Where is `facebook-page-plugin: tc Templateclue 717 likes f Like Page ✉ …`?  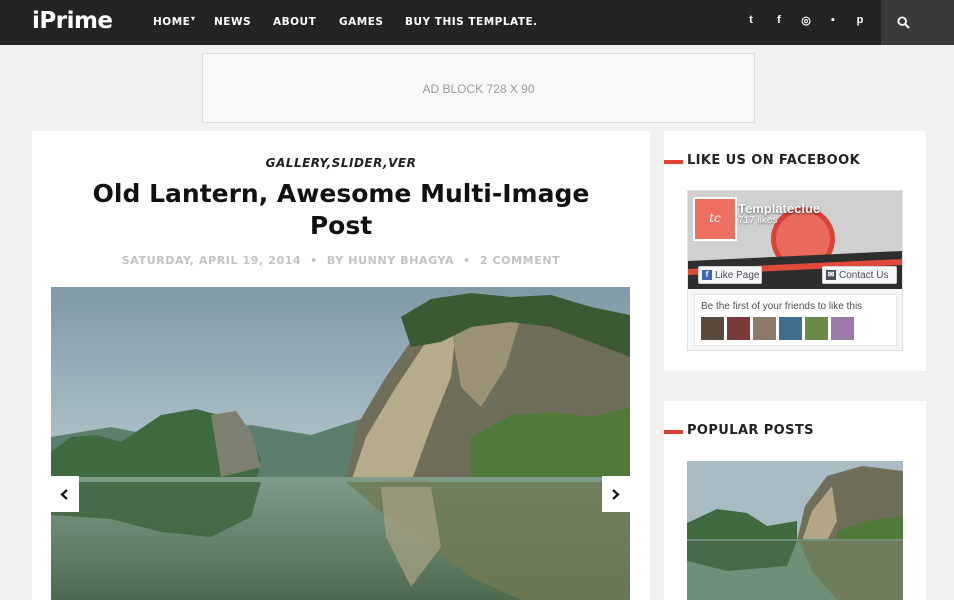
facebook-page-plugin: tc Templateclue 717 likes f Like Page ✉ … is located at coordinates (795, 270).